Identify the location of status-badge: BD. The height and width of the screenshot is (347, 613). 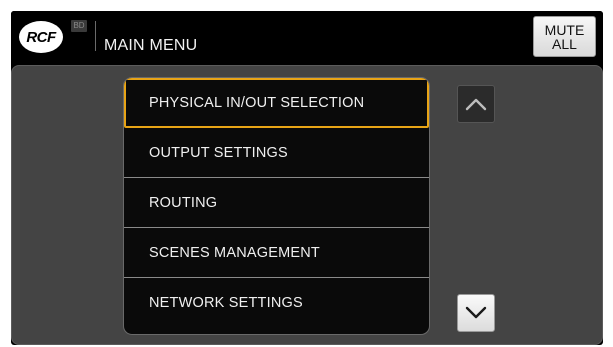
(79, 26).